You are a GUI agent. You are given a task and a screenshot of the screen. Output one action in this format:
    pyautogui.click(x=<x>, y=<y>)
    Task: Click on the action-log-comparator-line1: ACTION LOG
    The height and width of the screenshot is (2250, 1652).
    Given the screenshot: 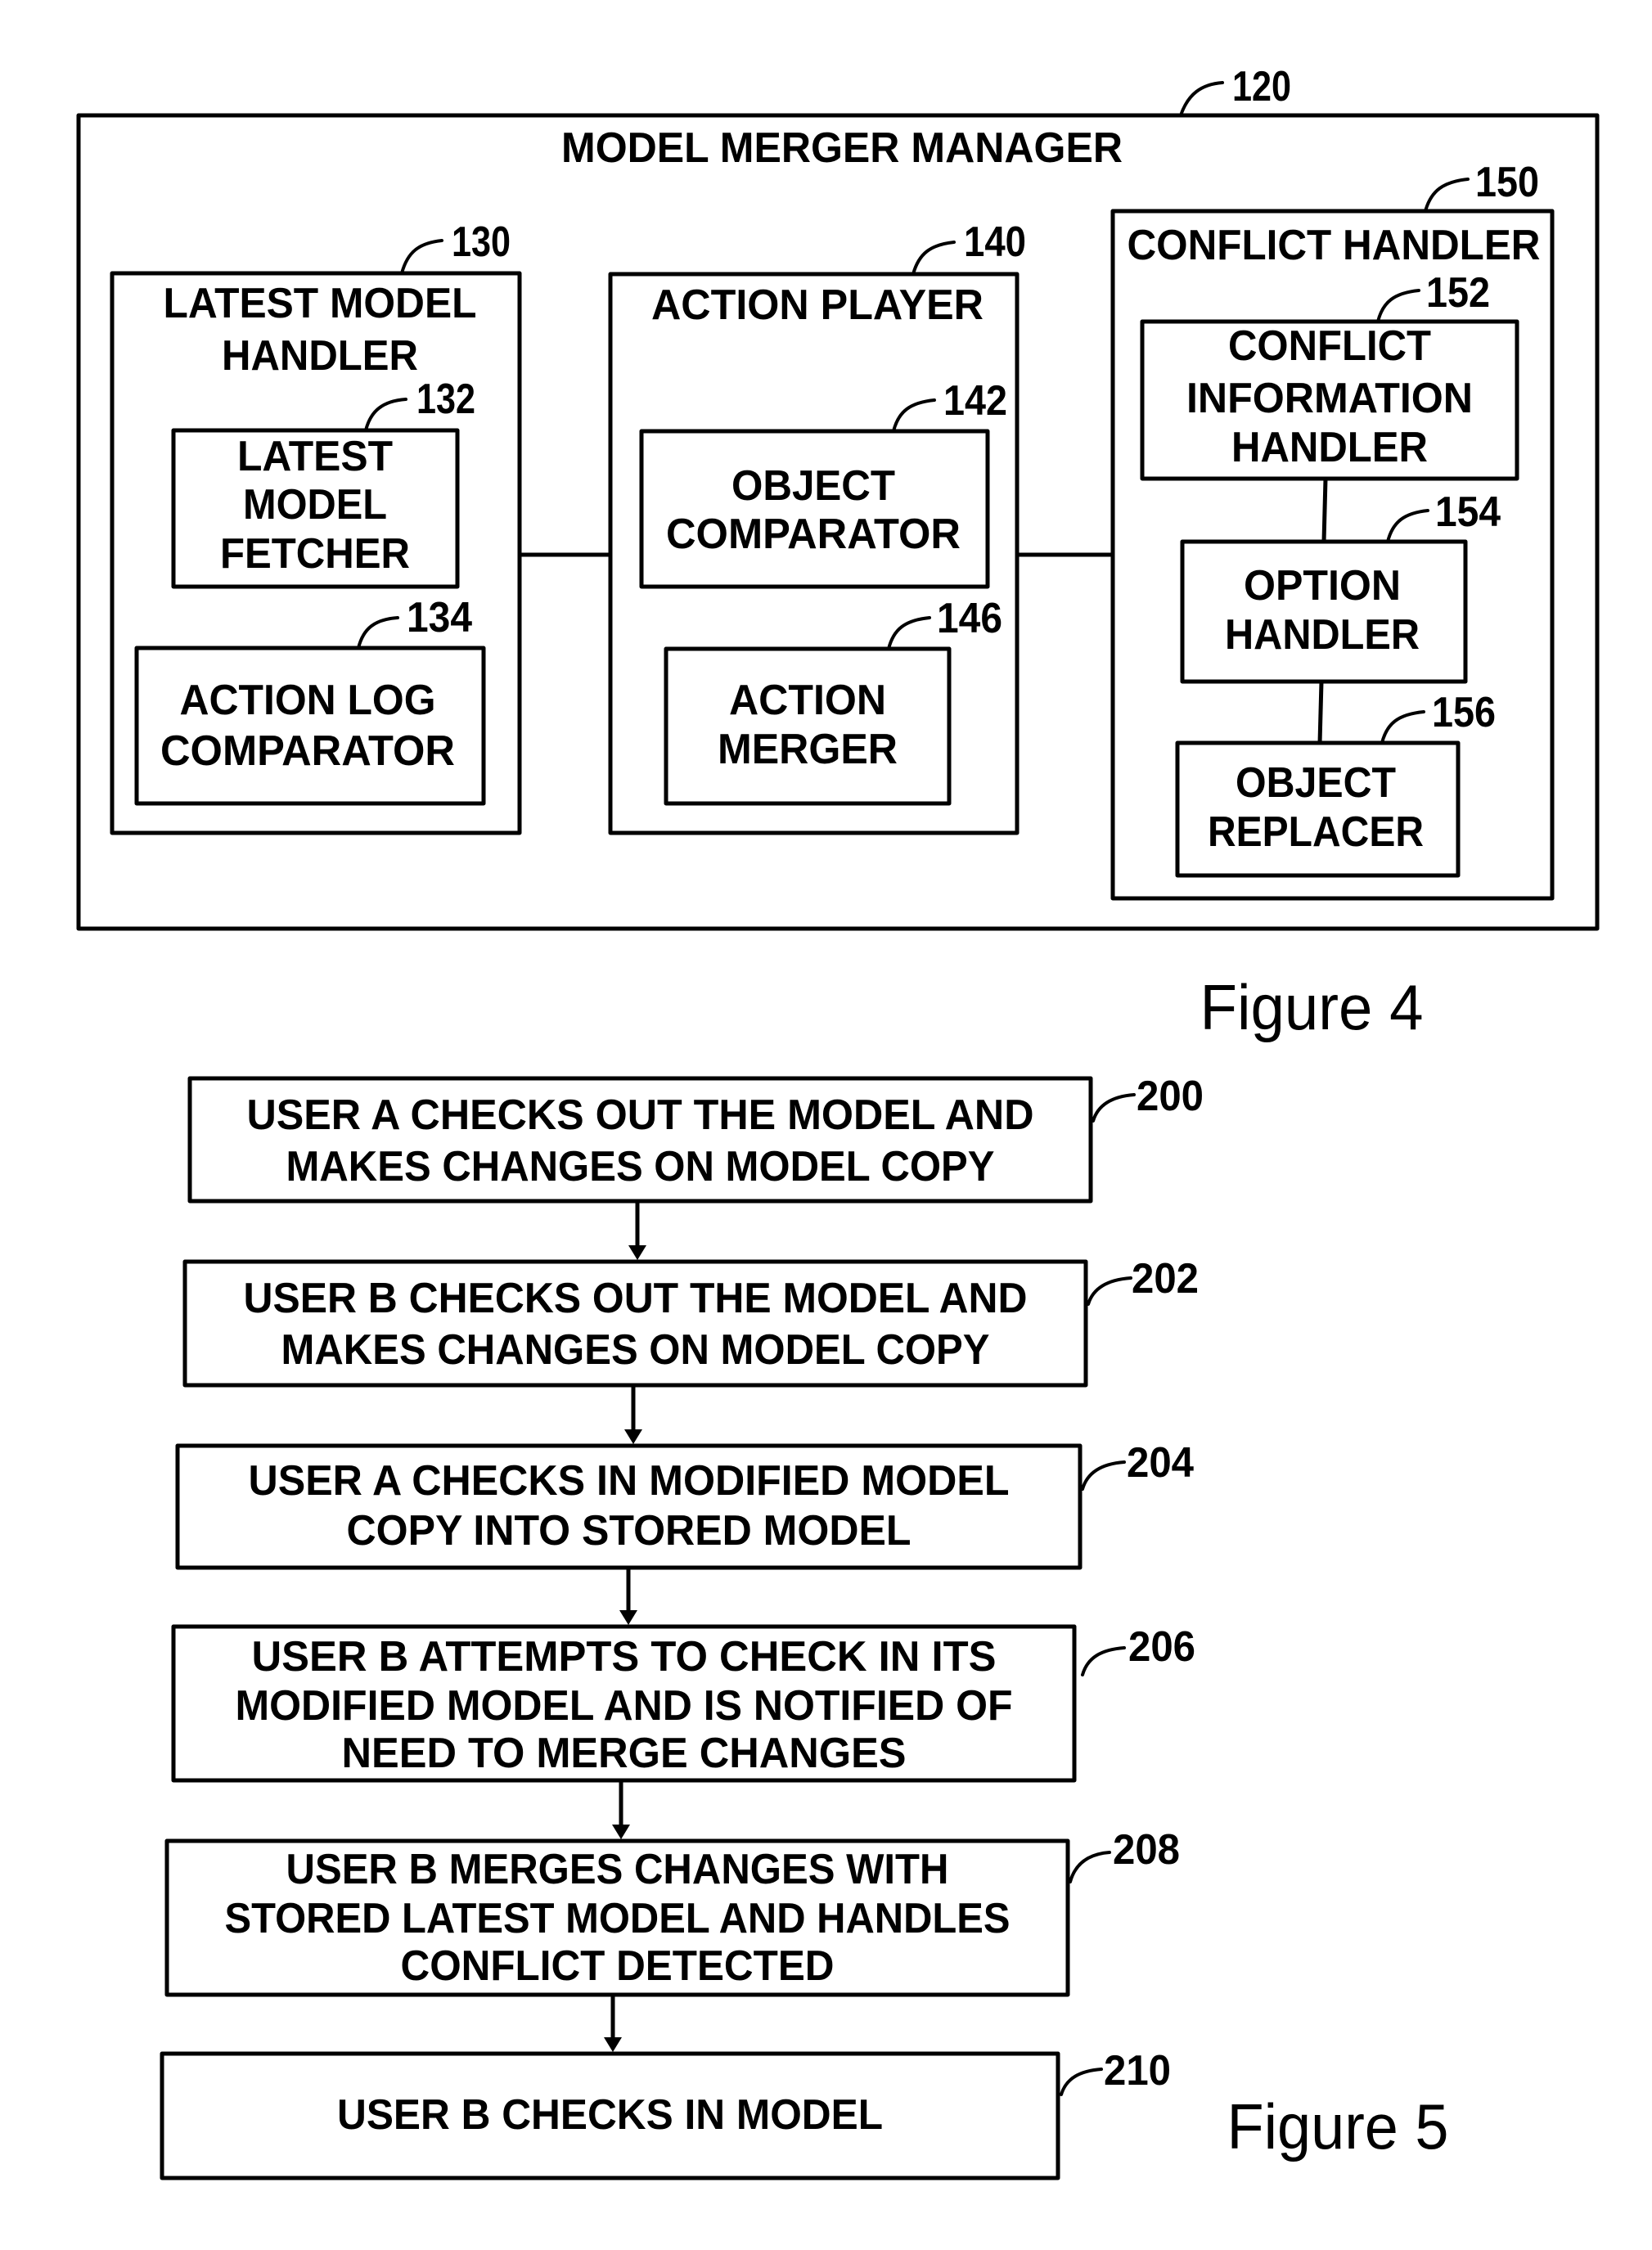 What is the action you would take?
    pyautogui.click(x=308, y=701)
    